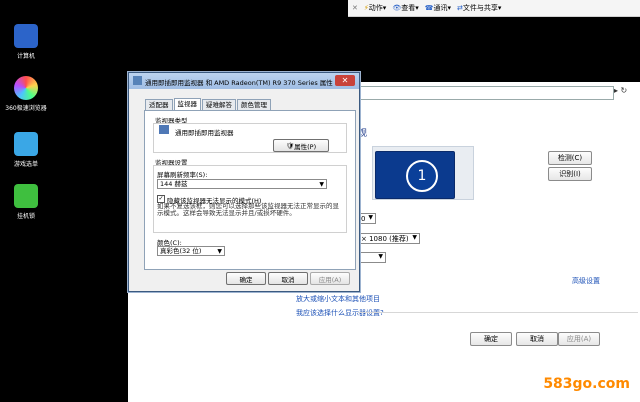  I want to click on orientation-select-value: 0, so click(363, 218).